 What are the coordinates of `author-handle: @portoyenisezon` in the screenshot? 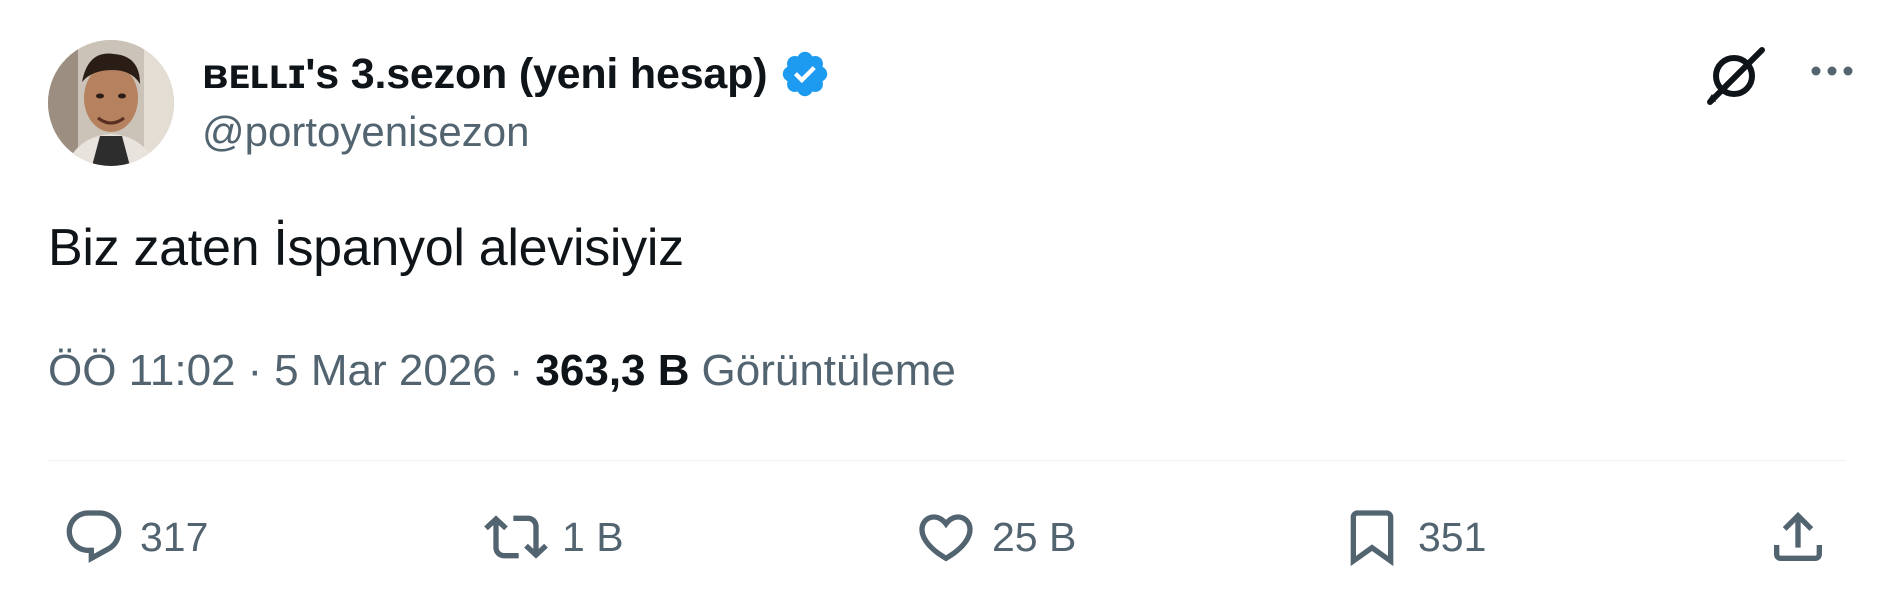 It's located at (366, 132).